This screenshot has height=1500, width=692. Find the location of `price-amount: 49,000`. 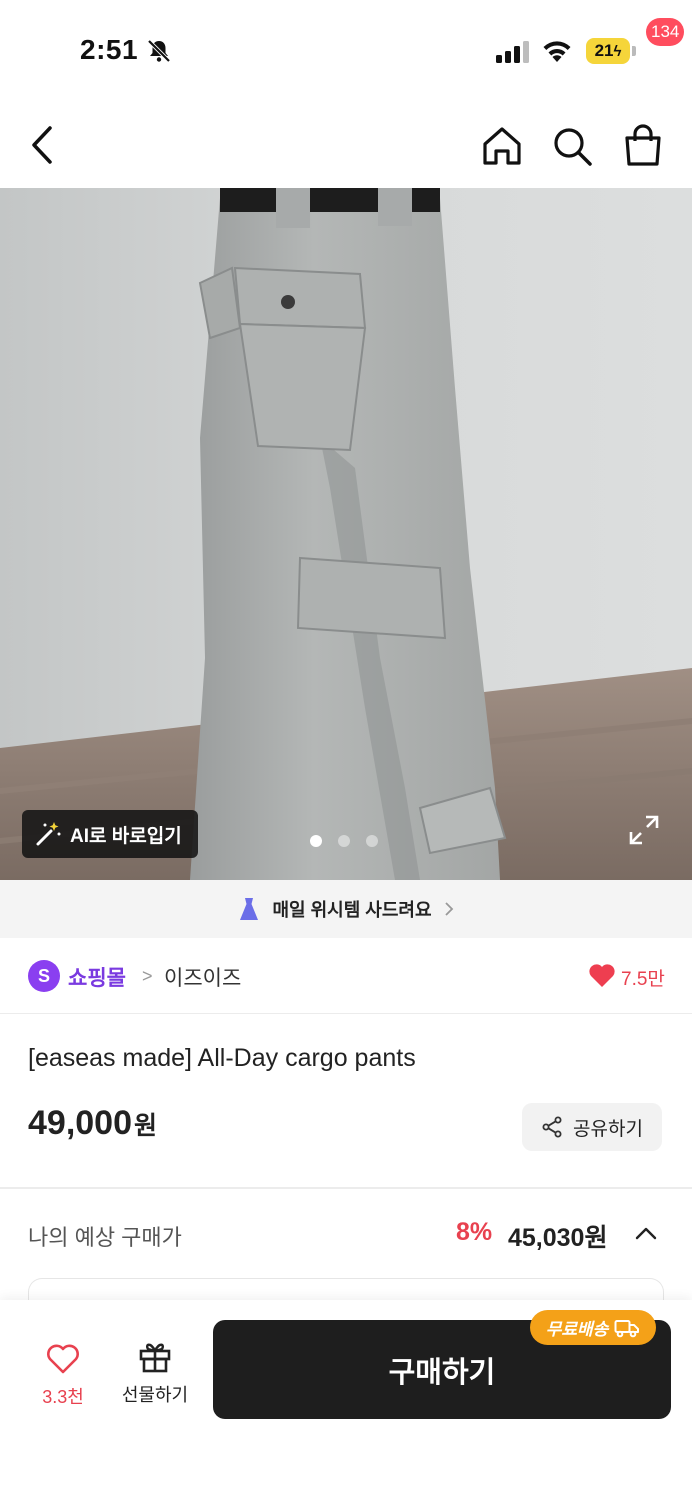

price-amount: 49,000 is located at coordinates (80, 1123).